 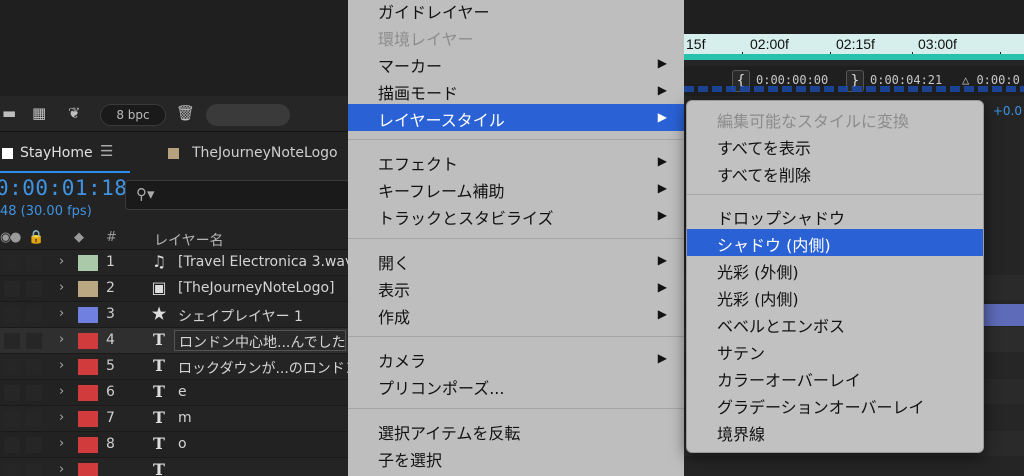 I want to click on submenu-item: シャドウ (内側), so click(x=835, y=242).